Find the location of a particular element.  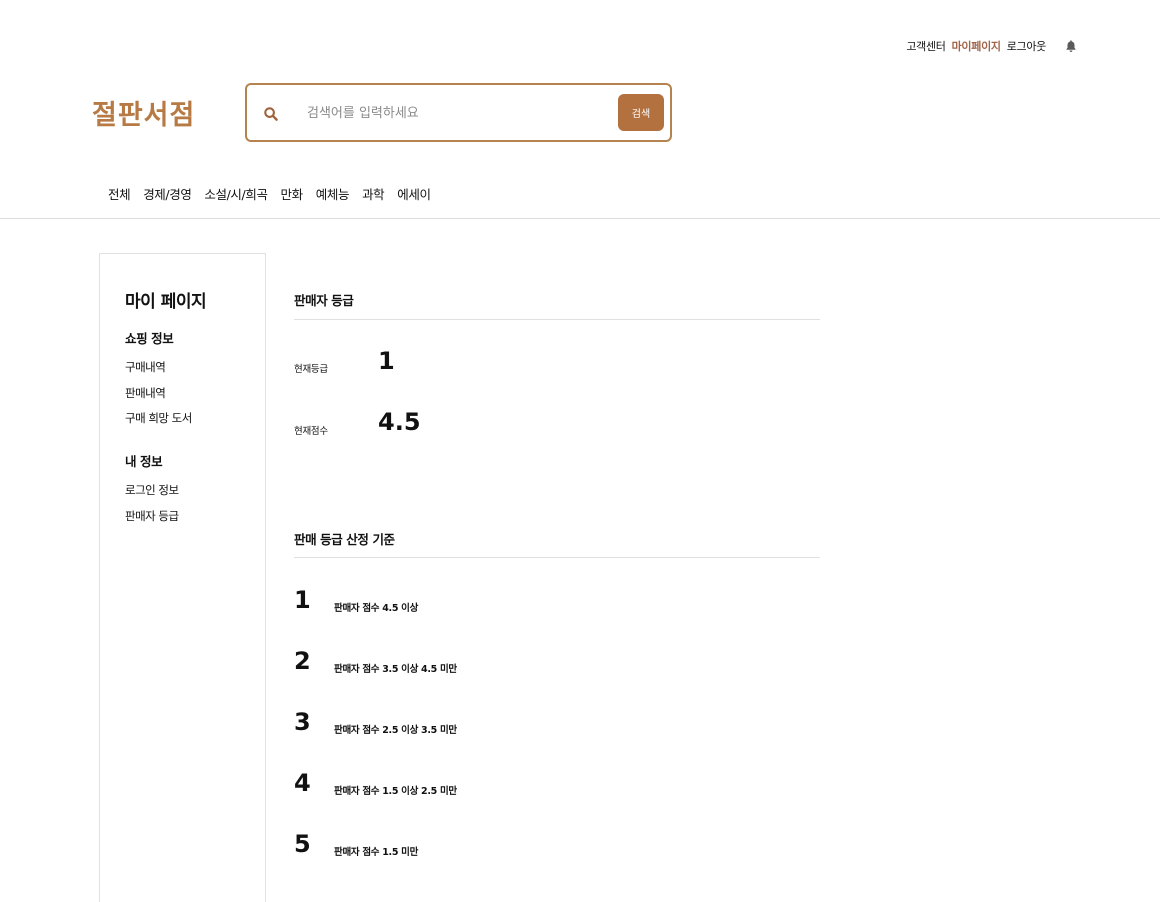

category-arts: 예체능 is located at coordinates (333, 193).